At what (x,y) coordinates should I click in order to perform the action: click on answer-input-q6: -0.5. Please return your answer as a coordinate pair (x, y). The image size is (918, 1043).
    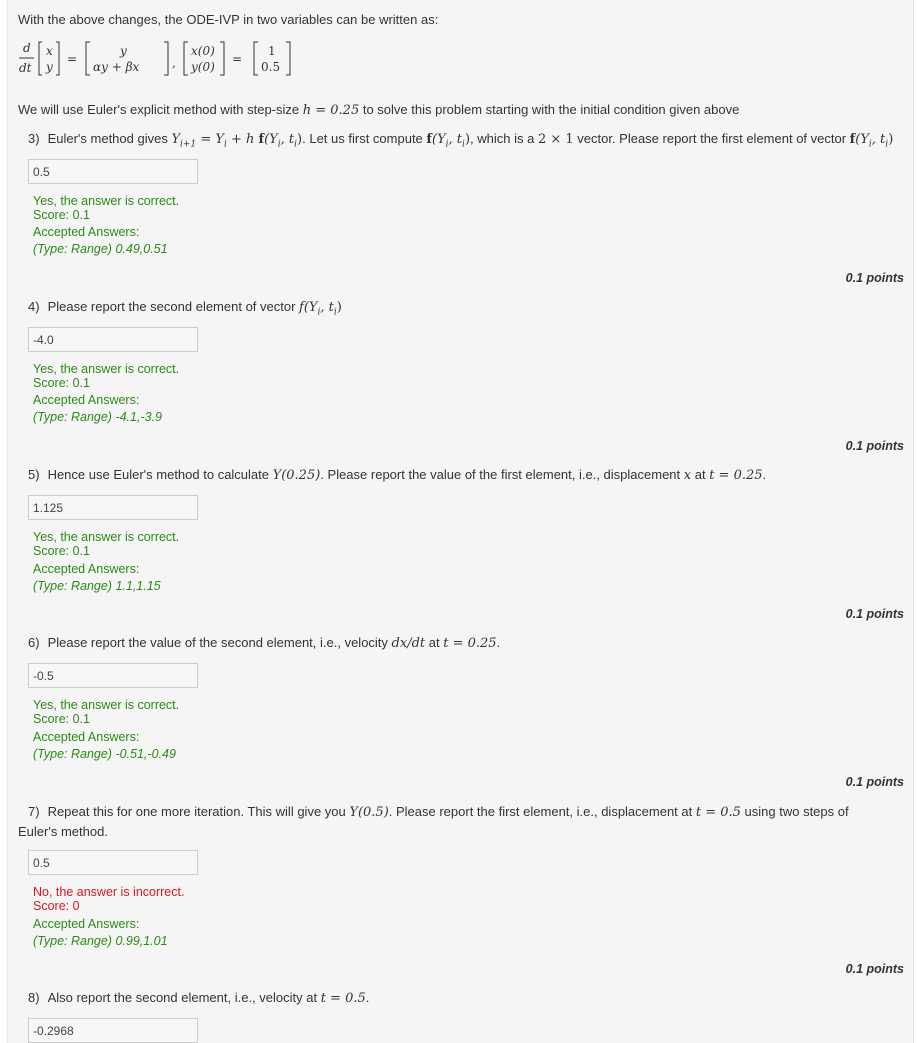
    Looking at the image, I should click on (113, 675).